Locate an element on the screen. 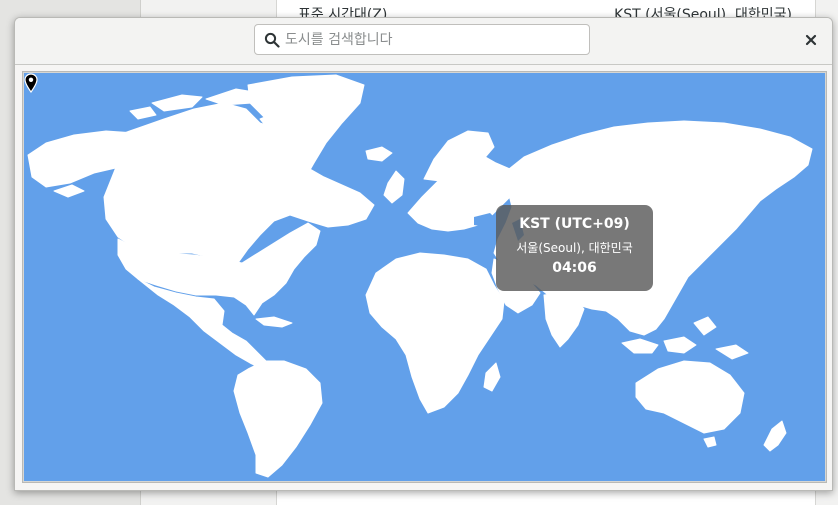 The width and height of the screenshot is (838, 505). timezone-tooltip: KST (UTC+09) 서울(Seoul), 대한민국 04:06 is located at coordinates (574, 248).